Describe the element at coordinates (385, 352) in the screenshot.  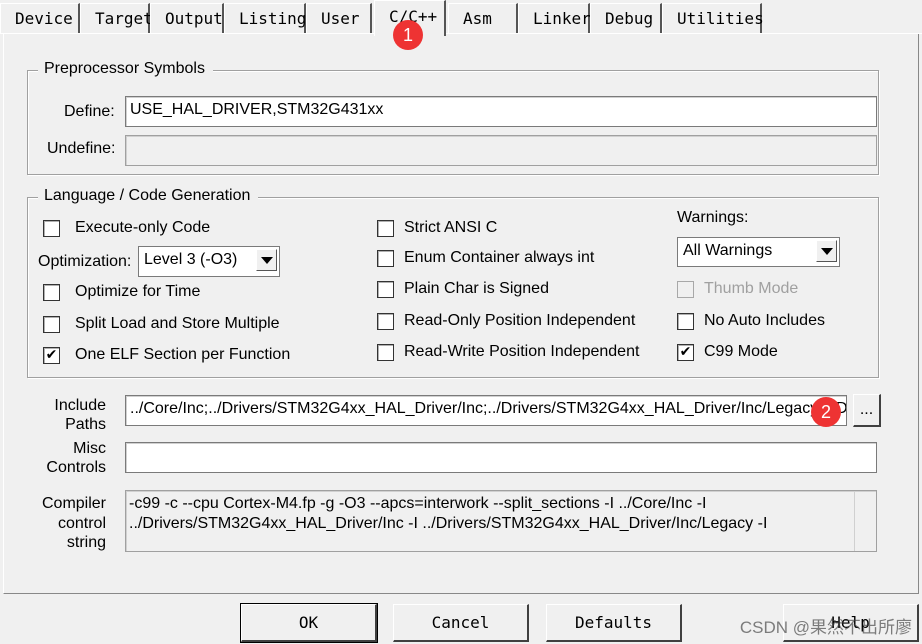
I see `rwpi-box` at that location.